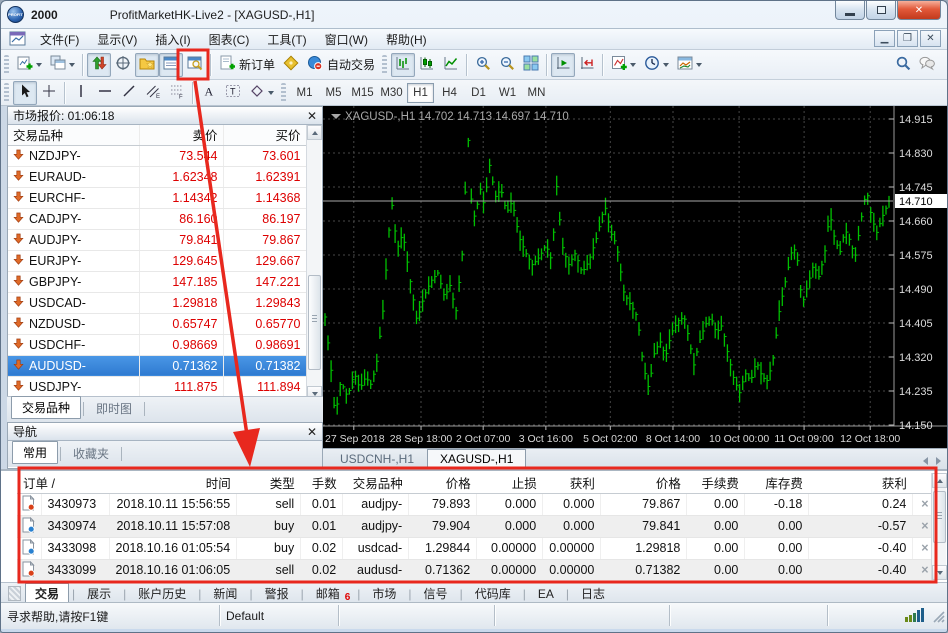 The height and width of the screenshot is (633, 948). What do you see at coordinates (939, 572) in the screenshot?
I see `scroll-down-icon` at bounding box center [939, 572].